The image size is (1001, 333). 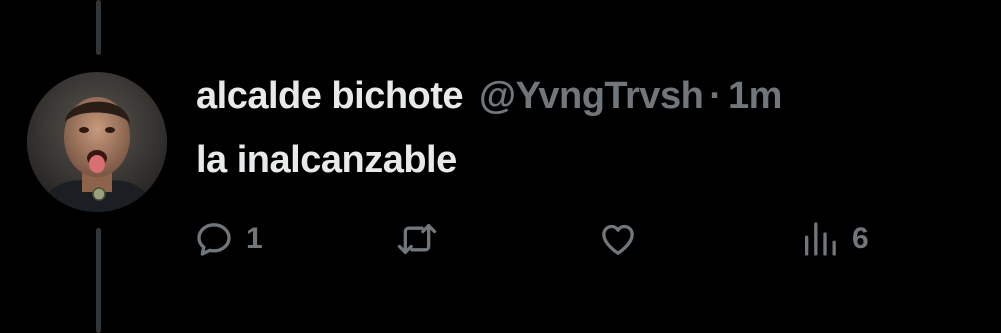 I want to click on heart-icon, so click(x=618, y=239).